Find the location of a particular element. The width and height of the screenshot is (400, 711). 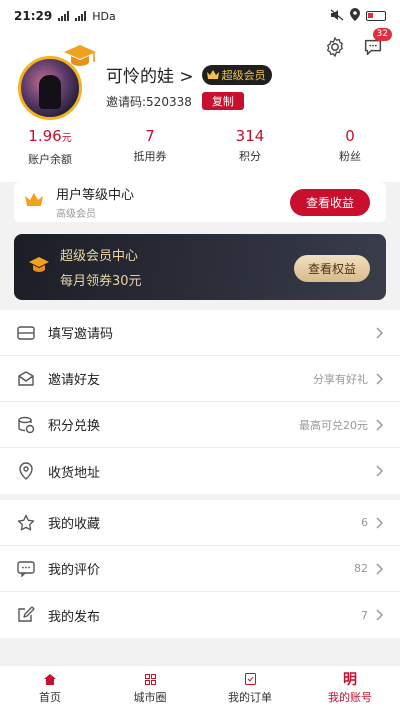

view-benefits-button: 查看权益 is located at coordinates (331, 268).